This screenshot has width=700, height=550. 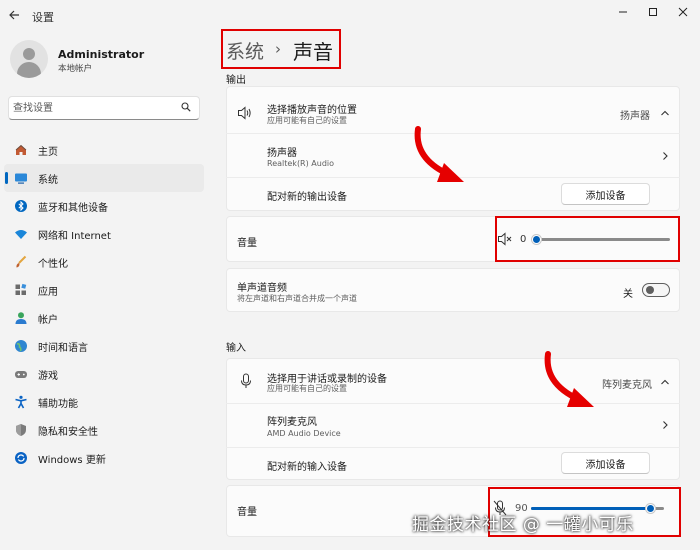 What do you see at coordinates (453, 290) in the screenshot?
I see `mono-audio-card` at bounding box center [453, 290].